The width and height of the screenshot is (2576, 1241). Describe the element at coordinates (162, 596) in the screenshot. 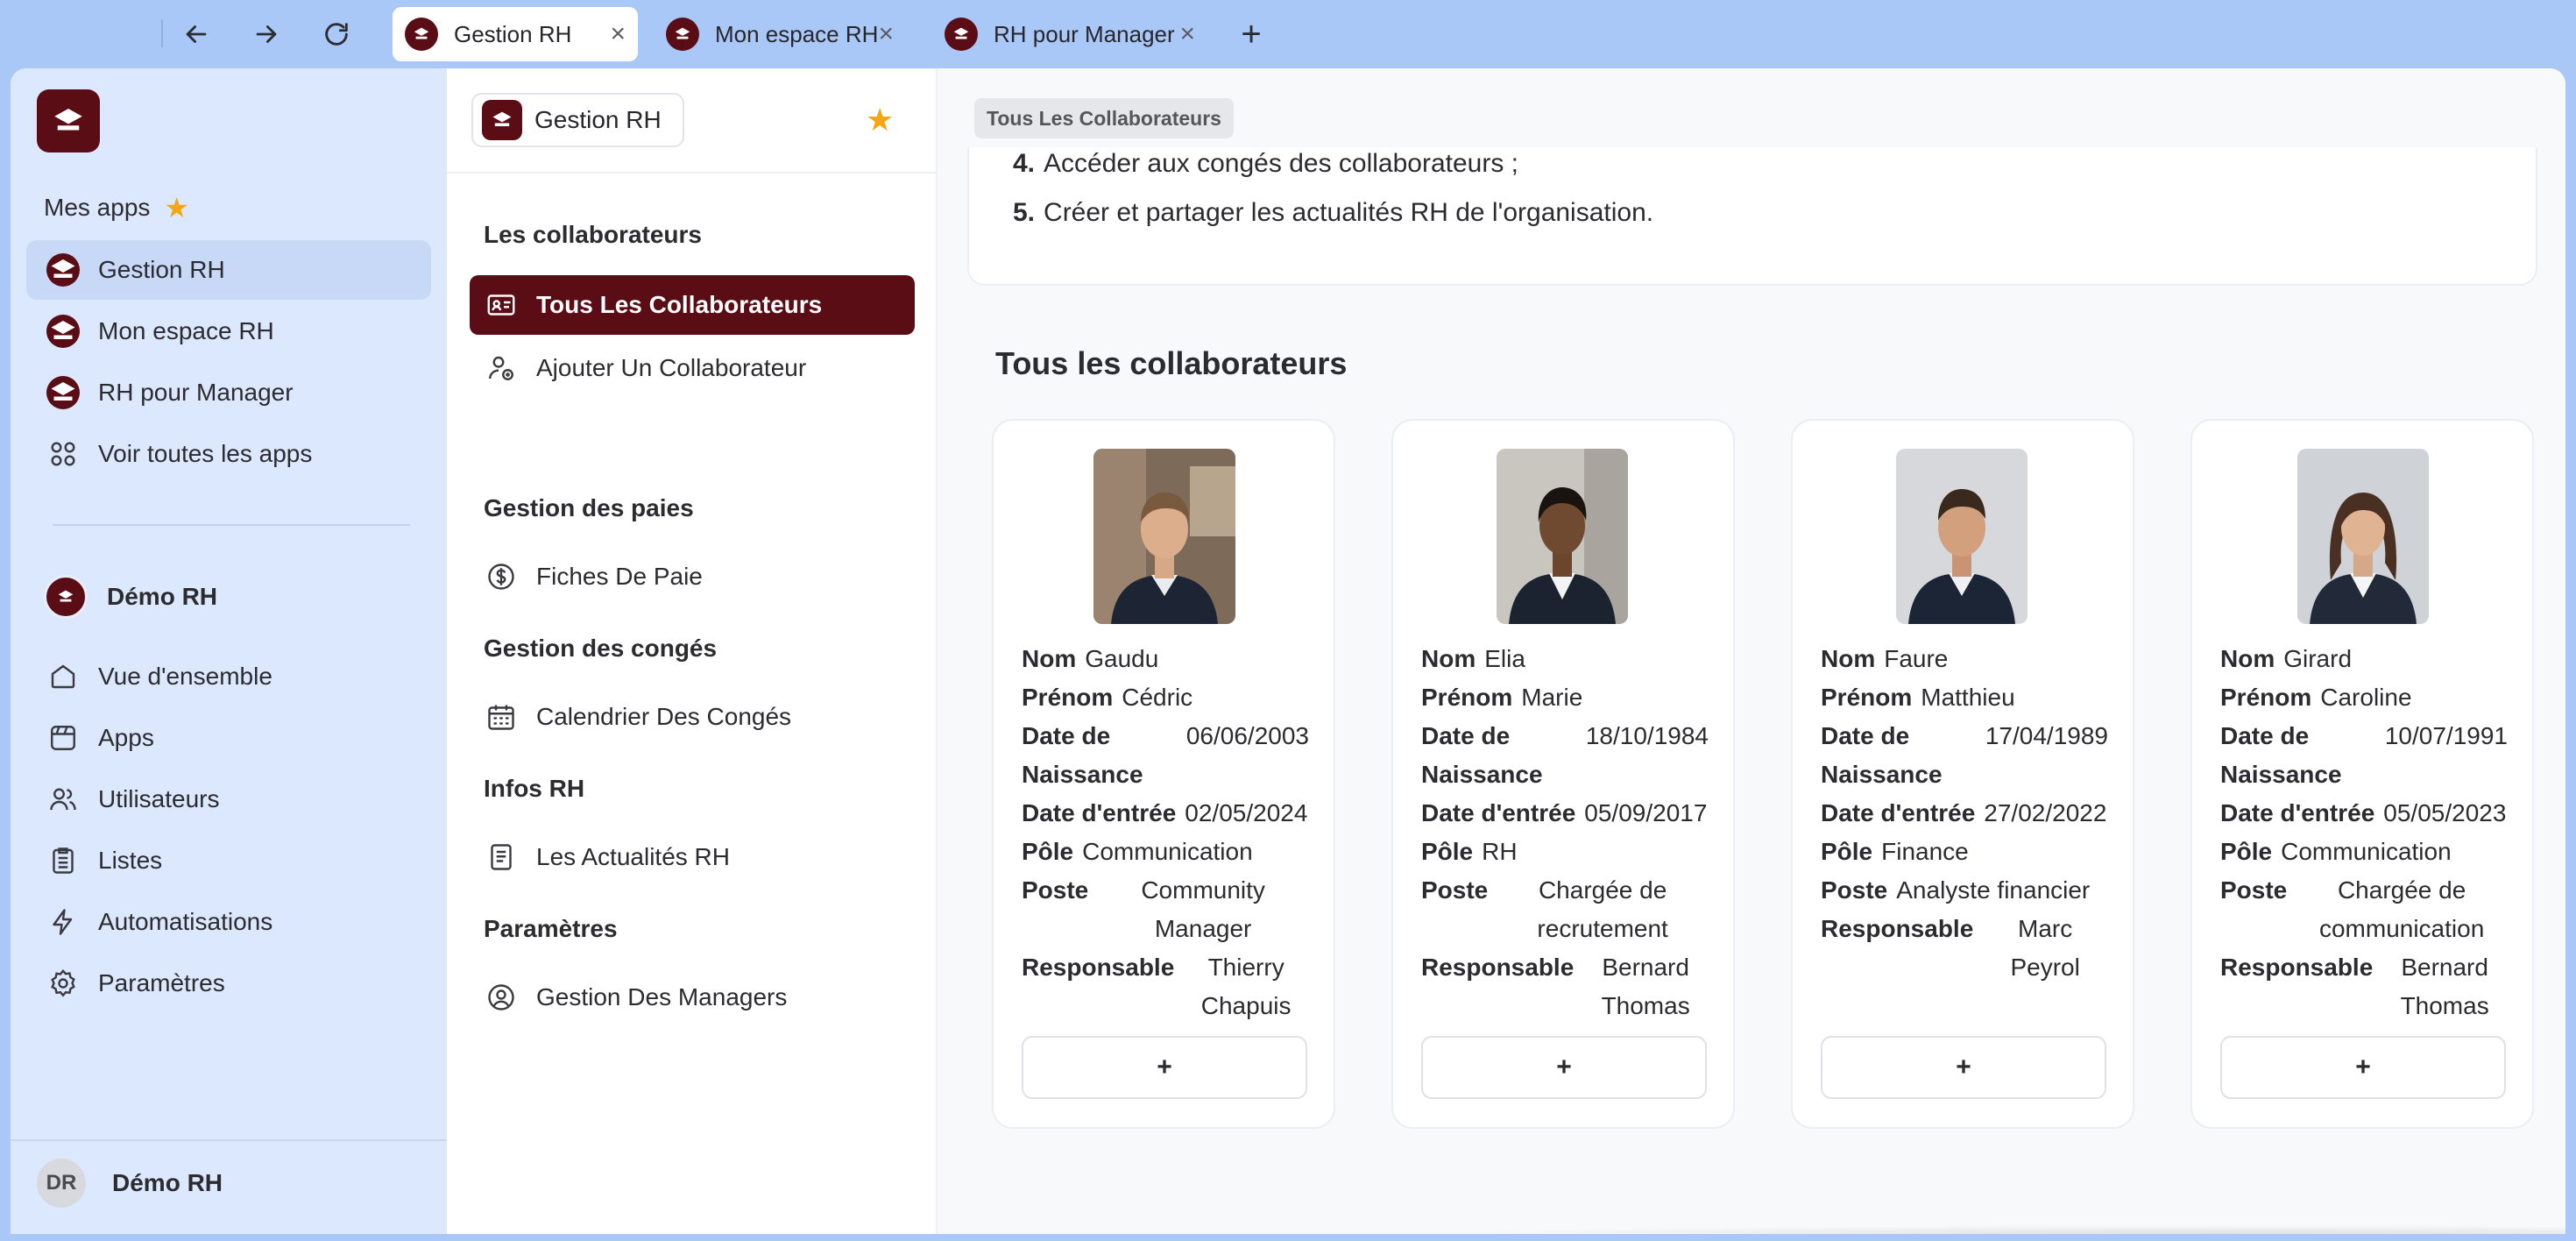

I see `org-name: Démo RH` at that location.